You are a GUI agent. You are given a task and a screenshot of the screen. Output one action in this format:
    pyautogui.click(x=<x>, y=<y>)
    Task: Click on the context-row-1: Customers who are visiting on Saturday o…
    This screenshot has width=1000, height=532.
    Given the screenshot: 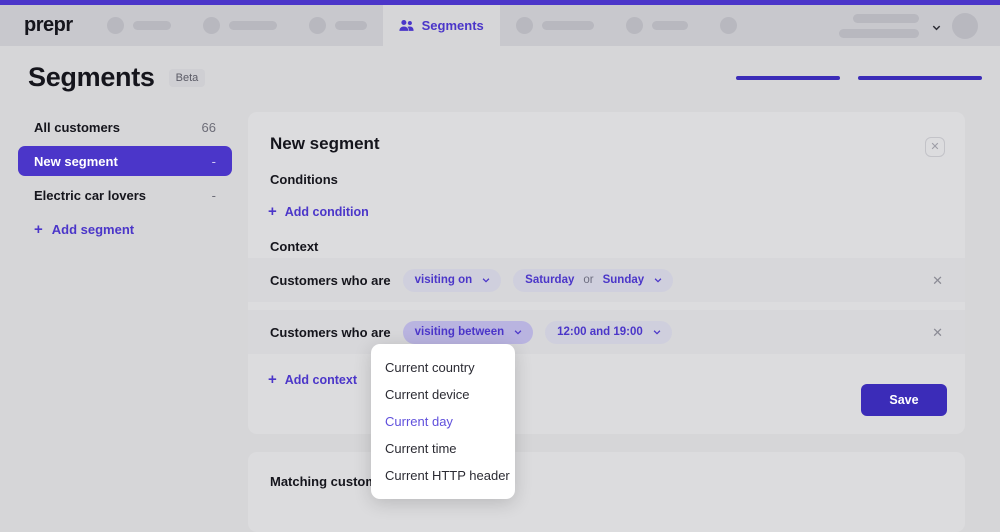 What is the action you would take?
    pyautogui.click(x=606, y=280)
    